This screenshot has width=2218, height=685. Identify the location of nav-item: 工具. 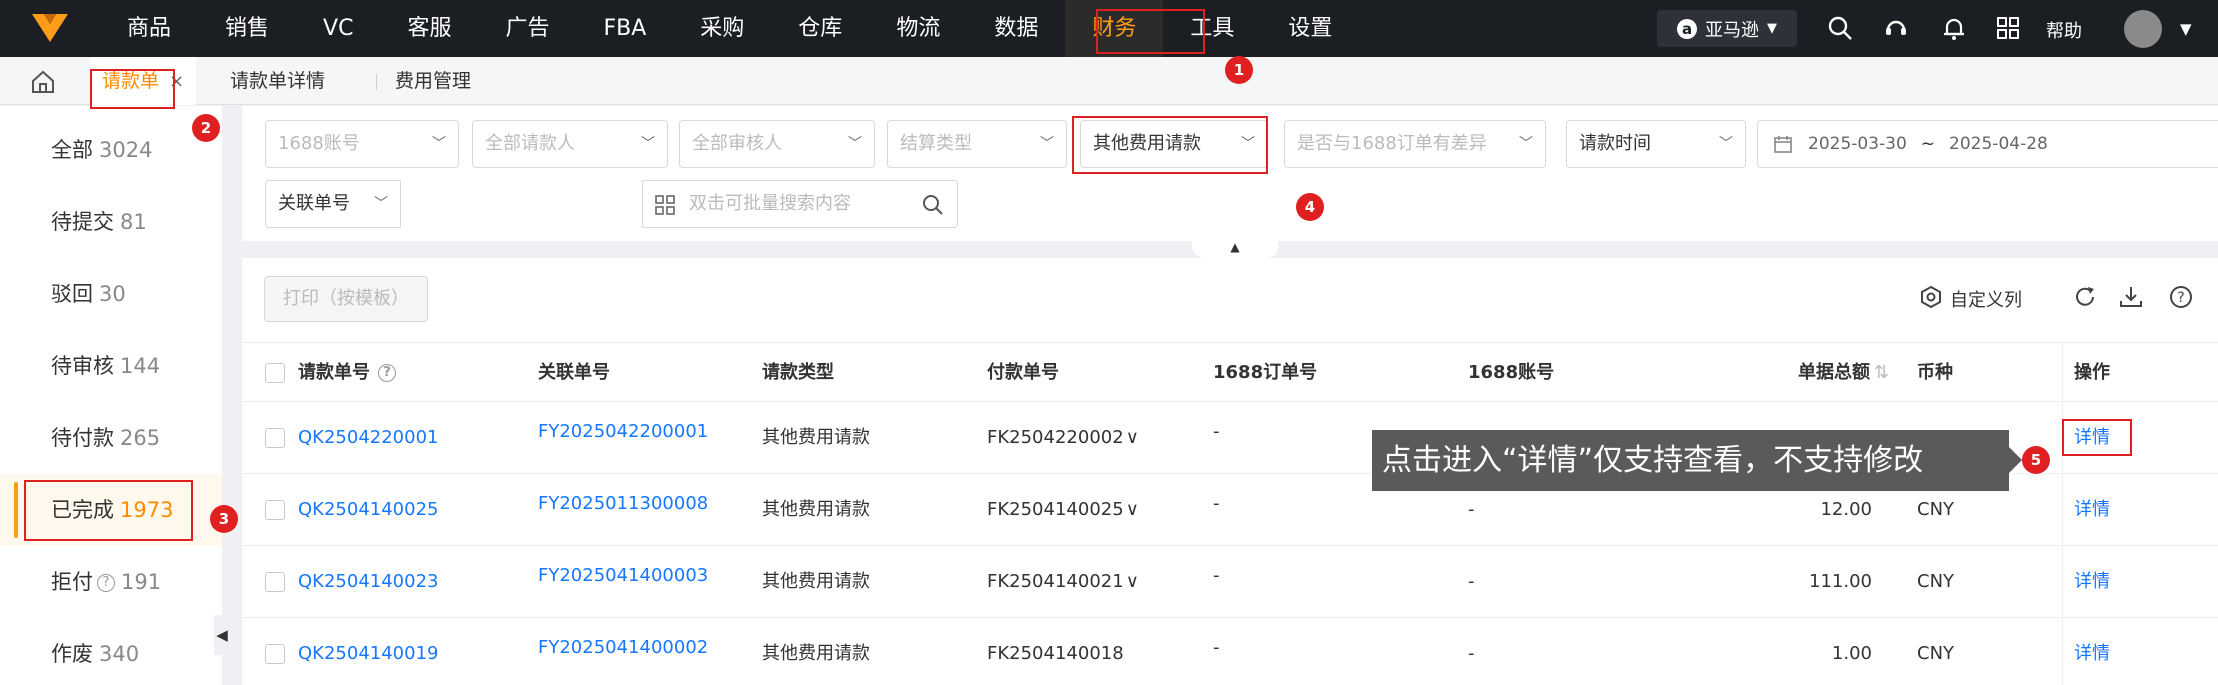
(1212, 28).